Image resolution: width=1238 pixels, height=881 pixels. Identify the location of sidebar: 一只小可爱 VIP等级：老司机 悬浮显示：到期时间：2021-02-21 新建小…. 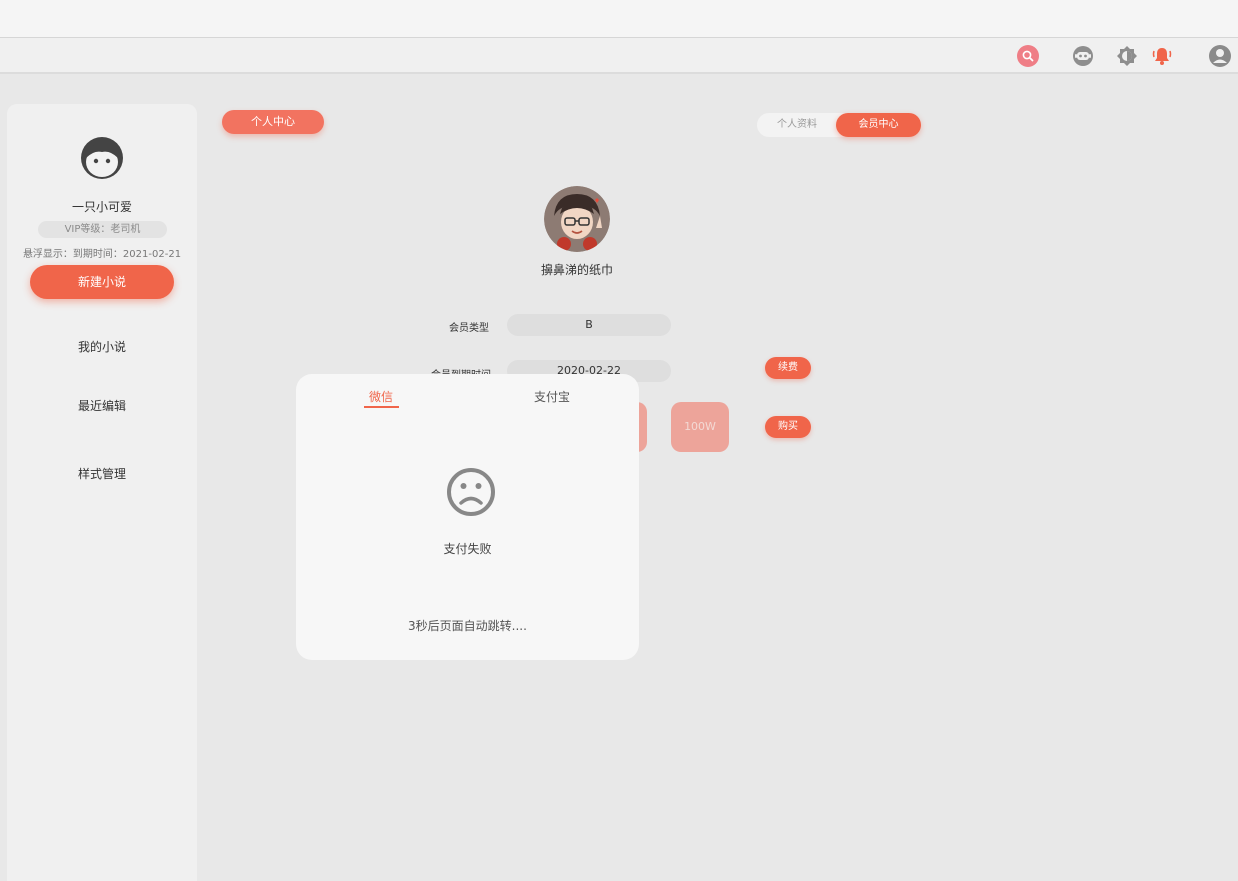
(102, 492).